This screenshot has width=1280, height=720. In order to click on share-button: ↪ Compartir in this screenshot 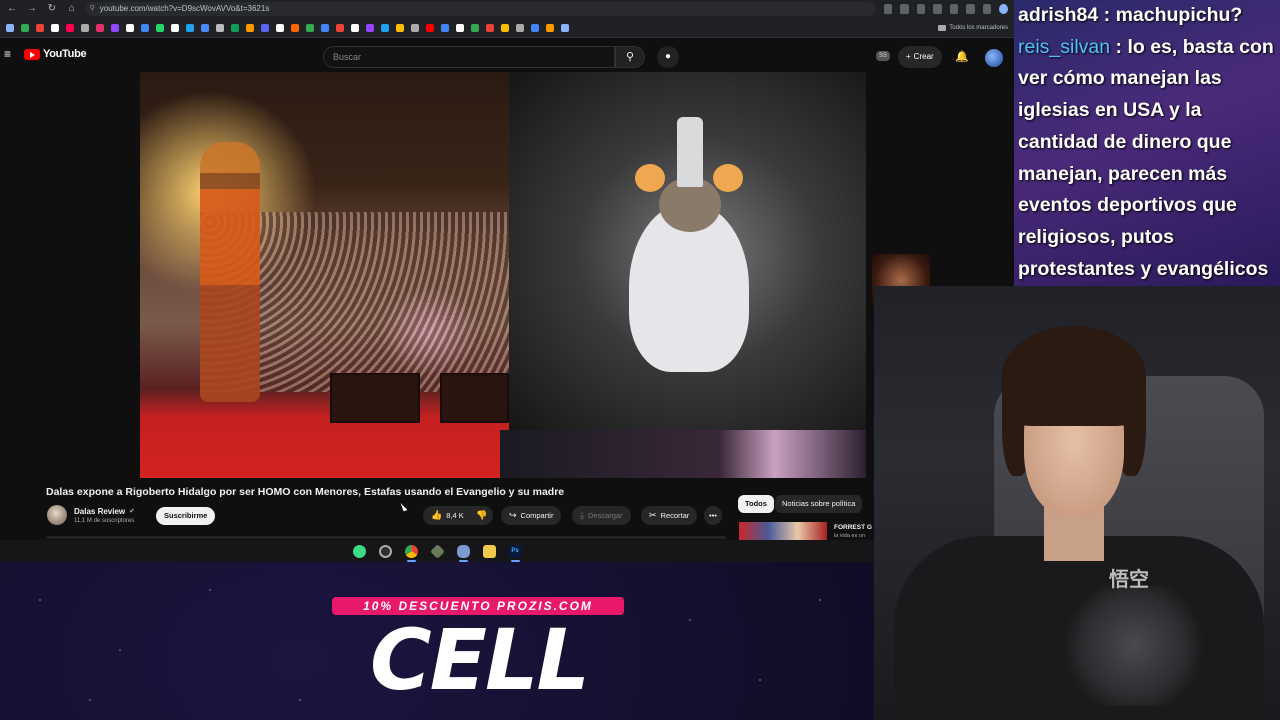, I will do `click(531, 515)`.